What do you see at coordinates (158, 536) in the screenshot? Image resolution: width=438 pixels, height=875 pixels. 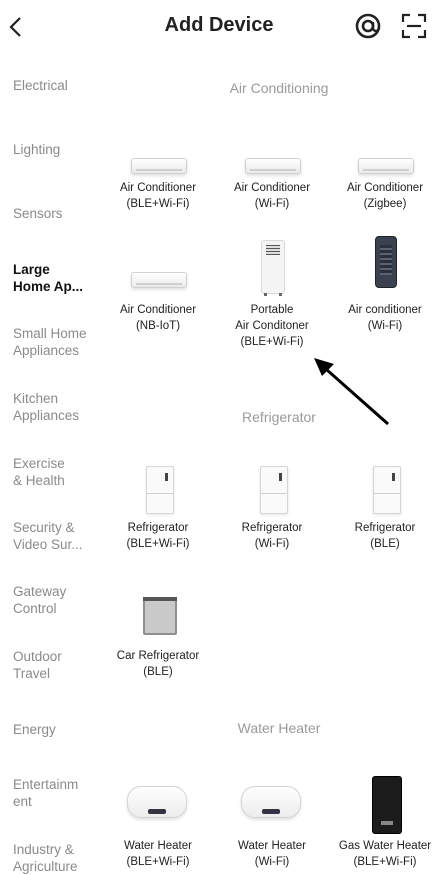 I see `device-label: Refrigerator (BLE+Wi-Fi)` at bounding box center [158, 536].